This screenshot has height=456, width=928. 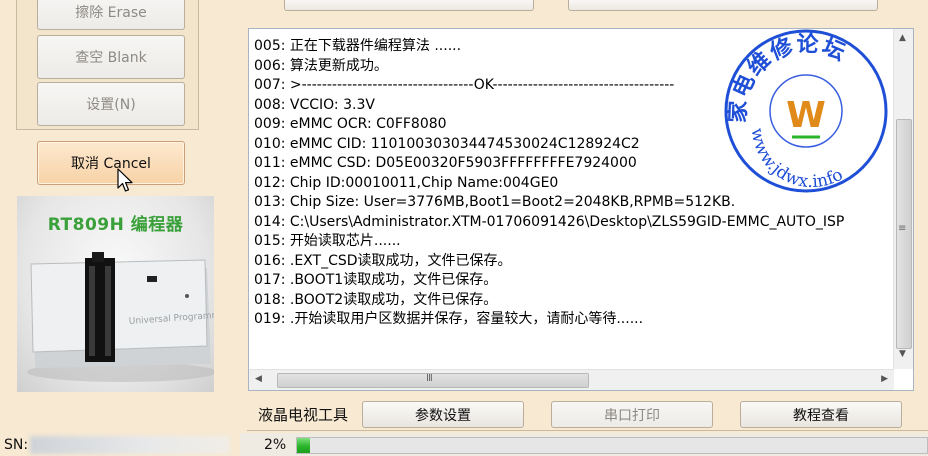 What do you see at coordinates (120, 317) in the screenshot?
I see `programmer-device-icon: Universal Programmer` at bounding box center [120, 317].